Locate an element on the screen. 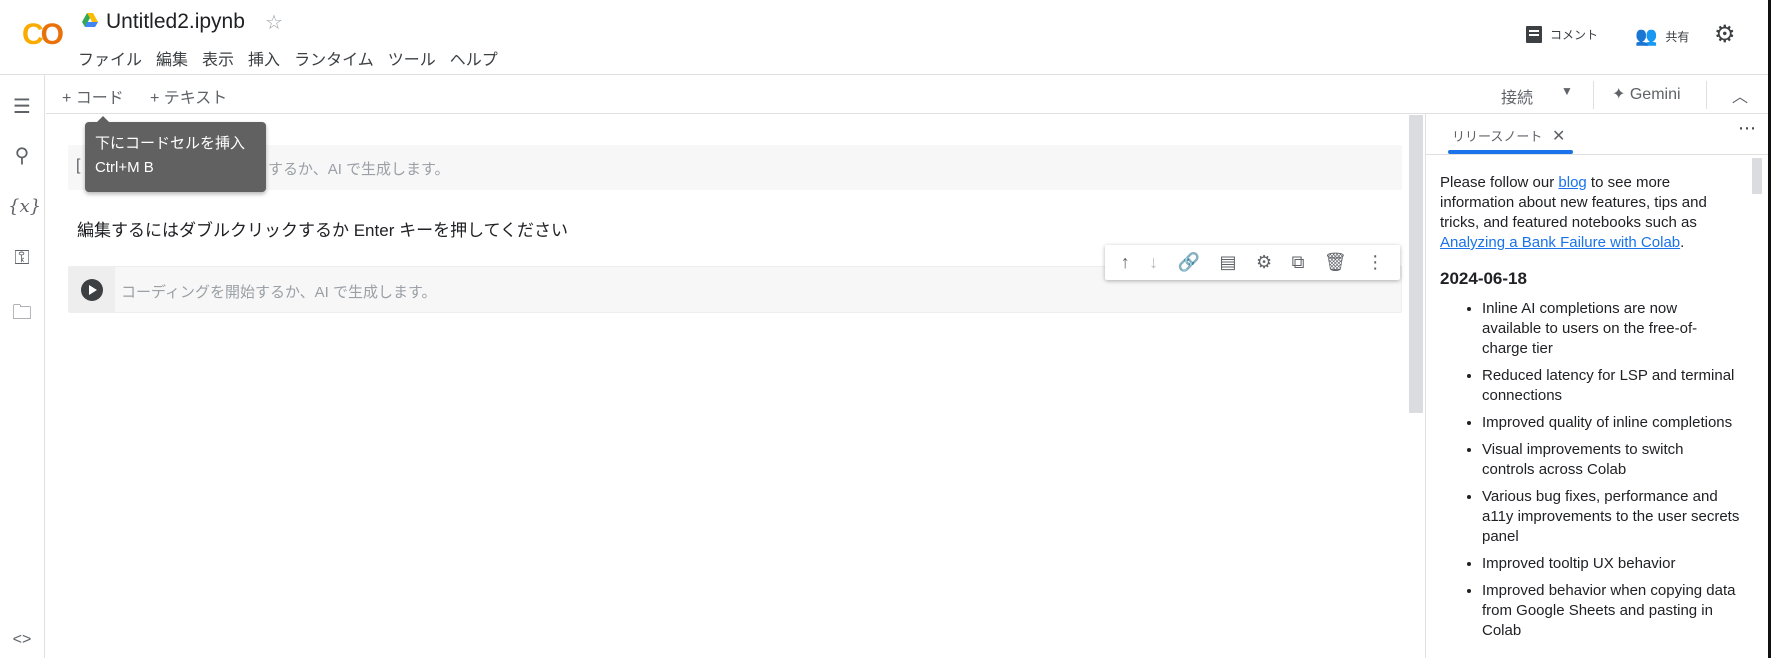 The image size is (1773, 659). search-icon: ⚲ is located at coordinates (22, 157).